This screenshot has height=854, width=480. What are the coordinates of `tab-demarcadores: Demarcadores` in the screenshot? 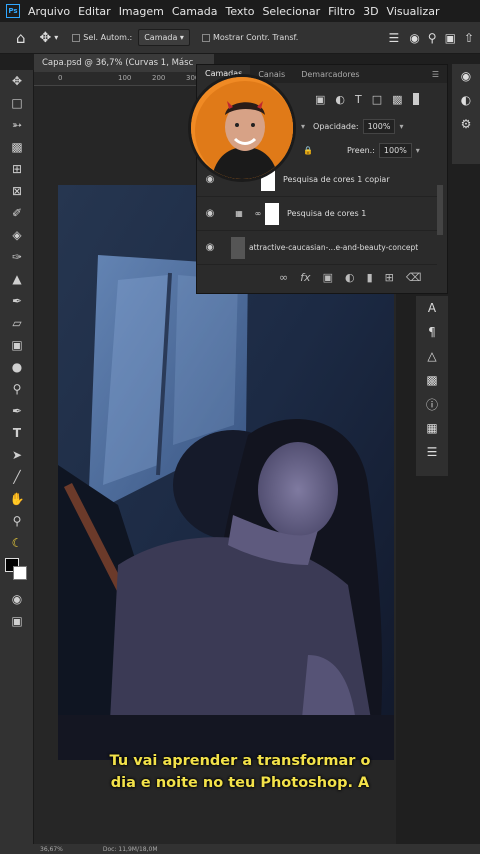 It's located at (330, 74).